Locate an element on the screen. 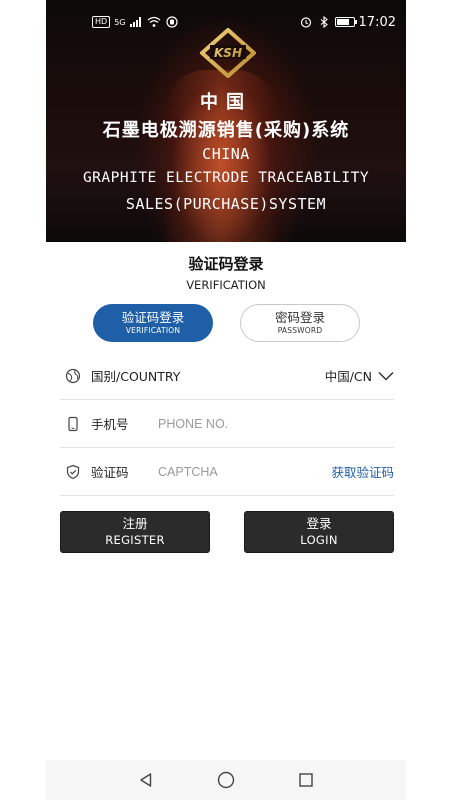 This screenshot has width=450, height=800. wifi-icon is located at coordinates (154, 21).